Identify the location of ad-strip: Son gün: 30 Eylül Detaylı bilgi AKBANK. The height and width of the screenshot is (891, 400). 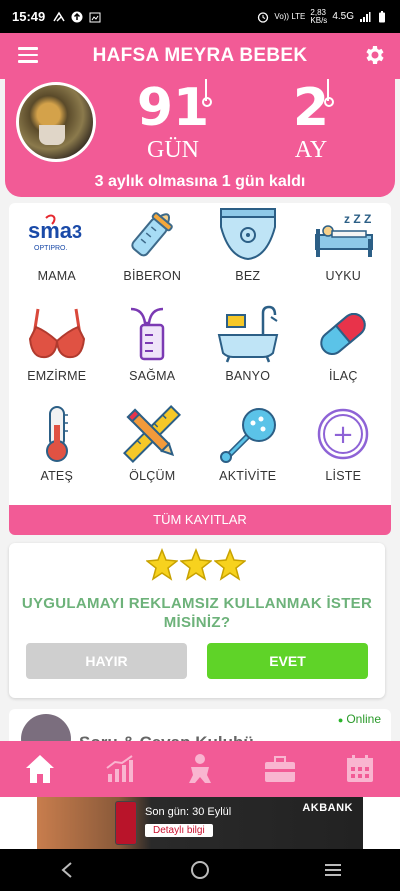
(200, 823).